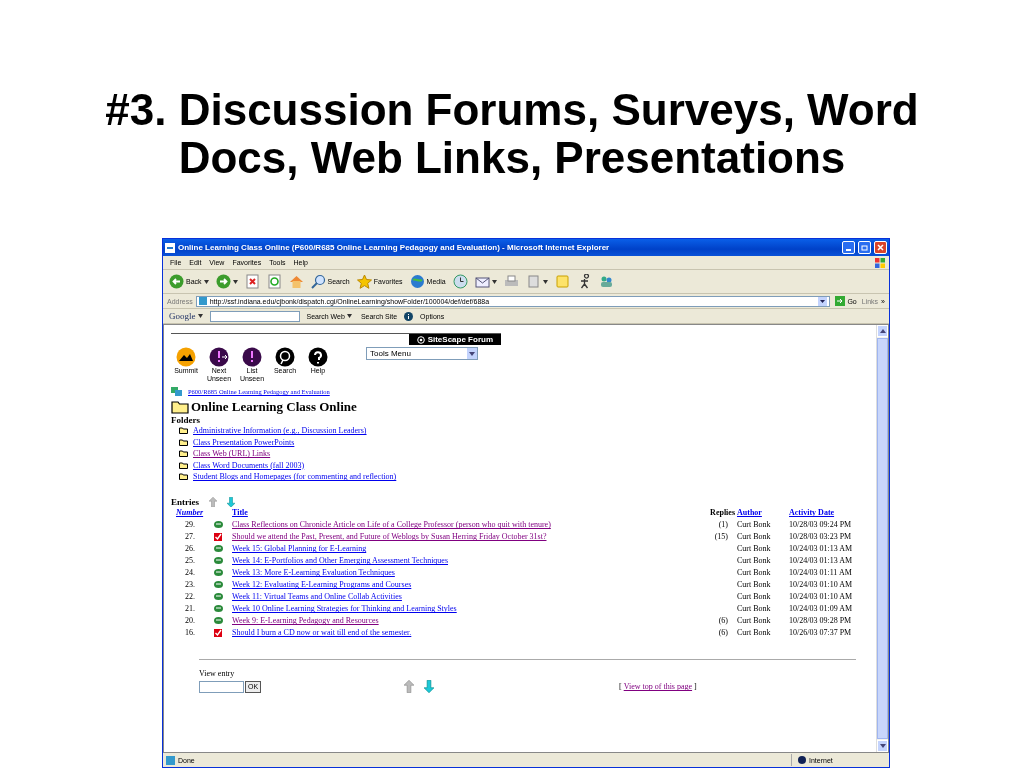 The image size is (1024, 768). I want to click on activity-date: 10/26/03 07:37 PM, so click(821, 632).